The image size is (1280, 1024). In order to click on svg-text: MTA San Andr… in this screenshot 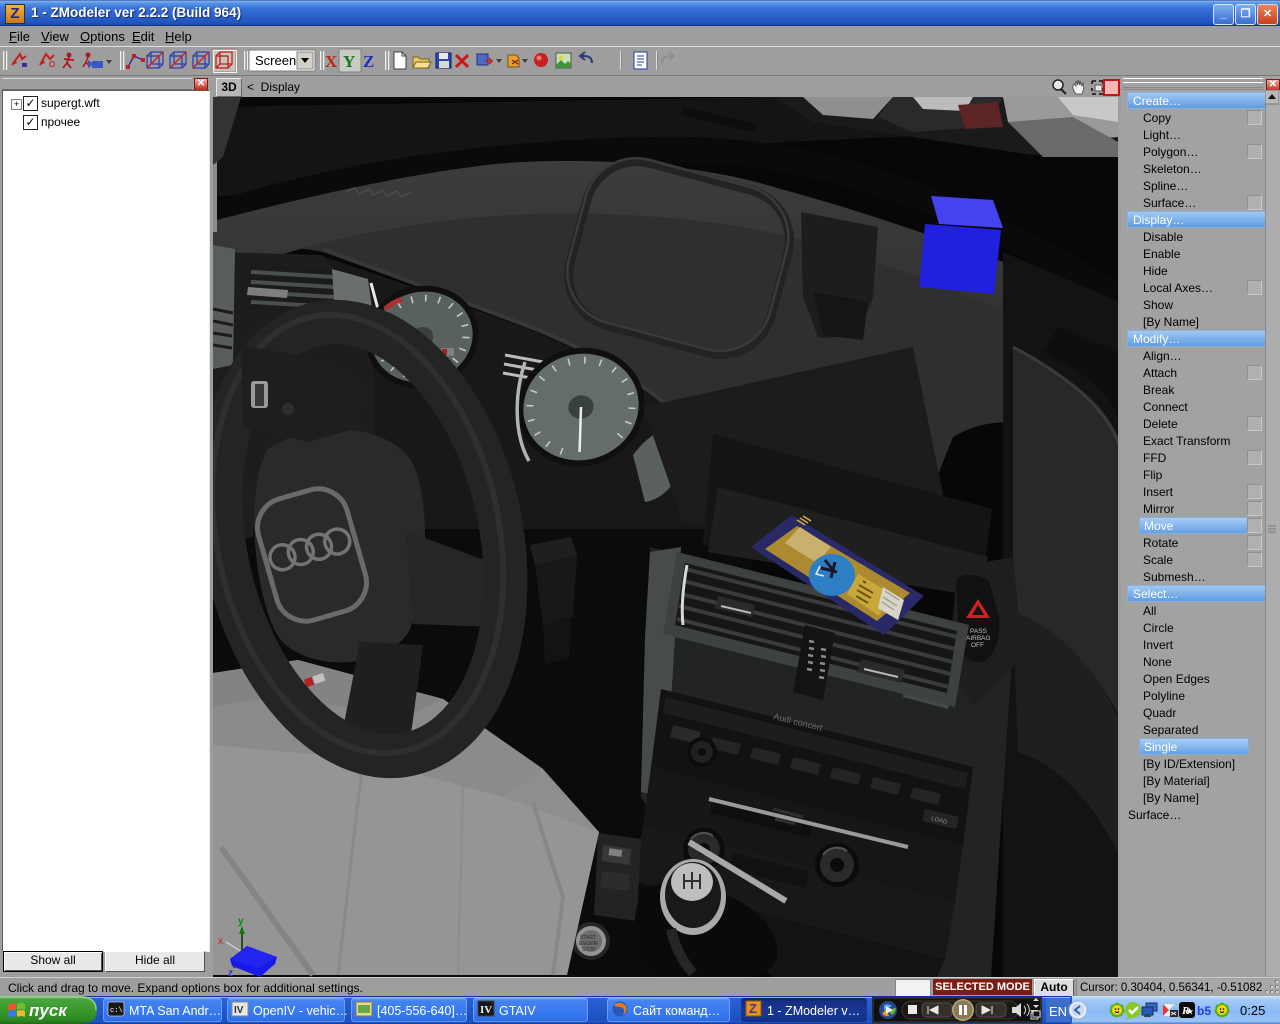, I will do `click(175, 1011)`.